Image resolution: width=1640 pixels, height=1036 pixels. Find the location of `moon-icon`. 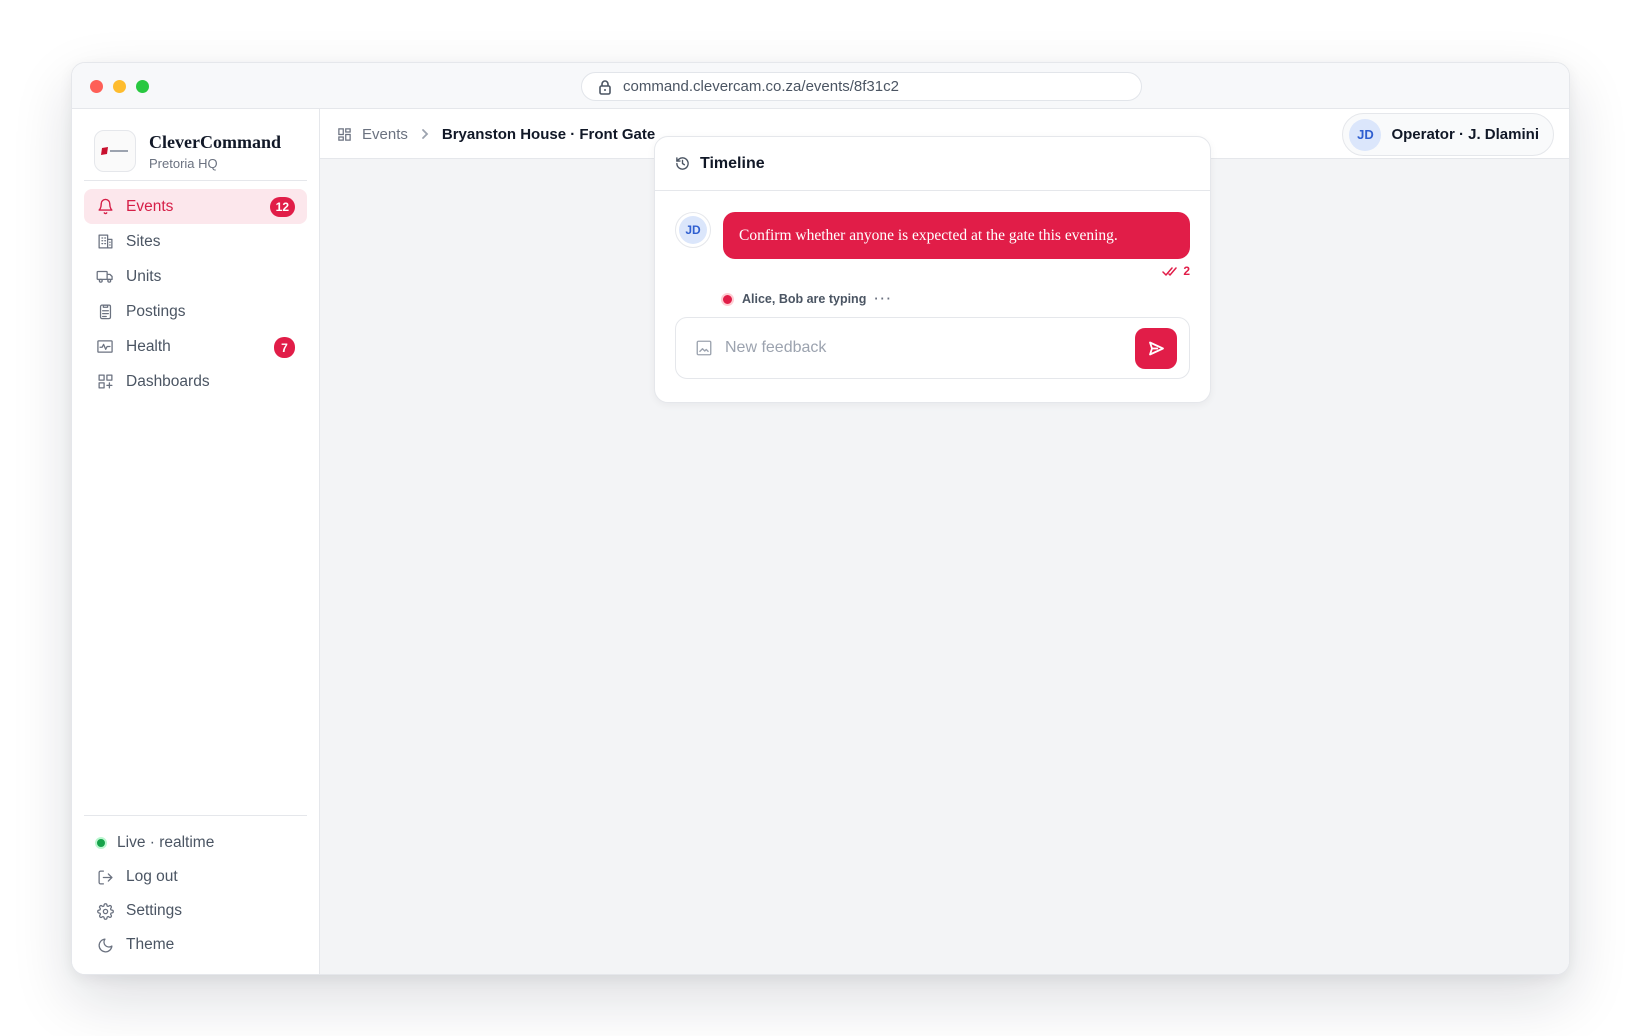

moon-icon is located at coordinates (105, 945).